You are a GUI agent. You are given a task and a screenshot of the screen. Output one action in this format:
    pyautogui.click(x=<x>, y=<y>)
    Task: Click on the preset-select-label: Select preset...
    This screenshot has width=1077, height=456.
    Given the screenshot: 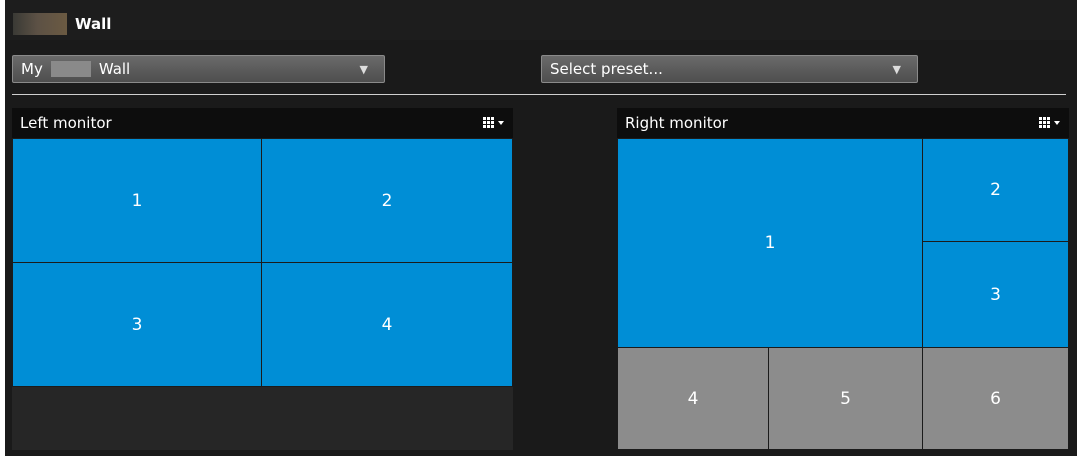 What is the action you would take?
    pyautogui.click(x=606, y=69)
    